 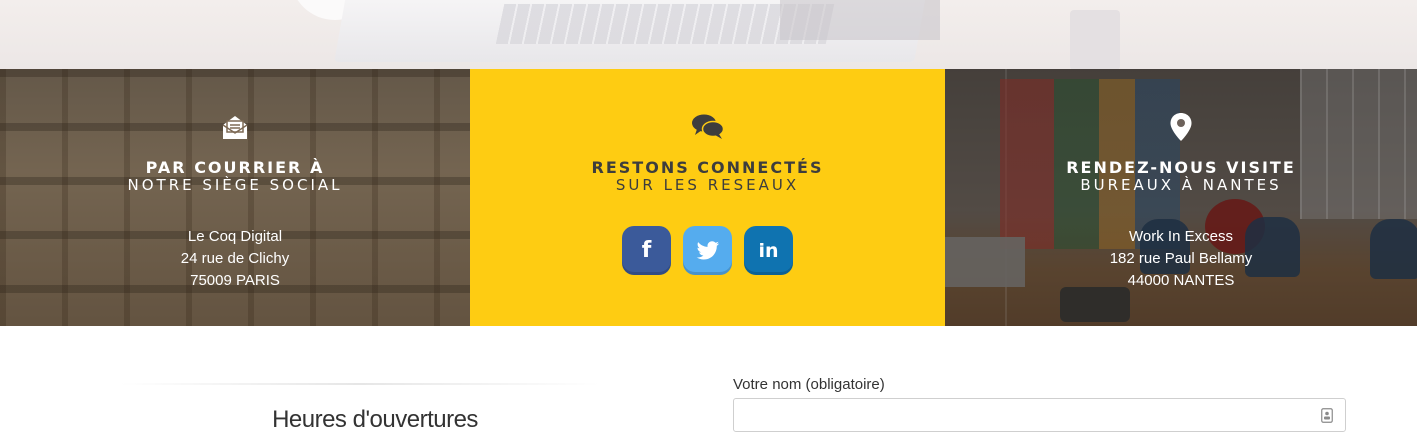 I want to click on facebook-icon: f, so click(x=646, y=250).